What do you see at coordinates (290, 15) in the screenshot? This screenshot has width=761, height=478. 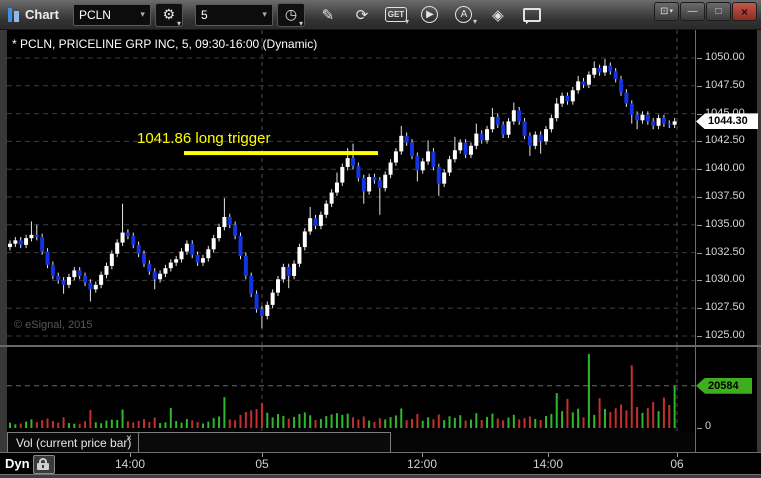 I see `time-frame-button: ◷ ▾` at bounding box center [290, 15].